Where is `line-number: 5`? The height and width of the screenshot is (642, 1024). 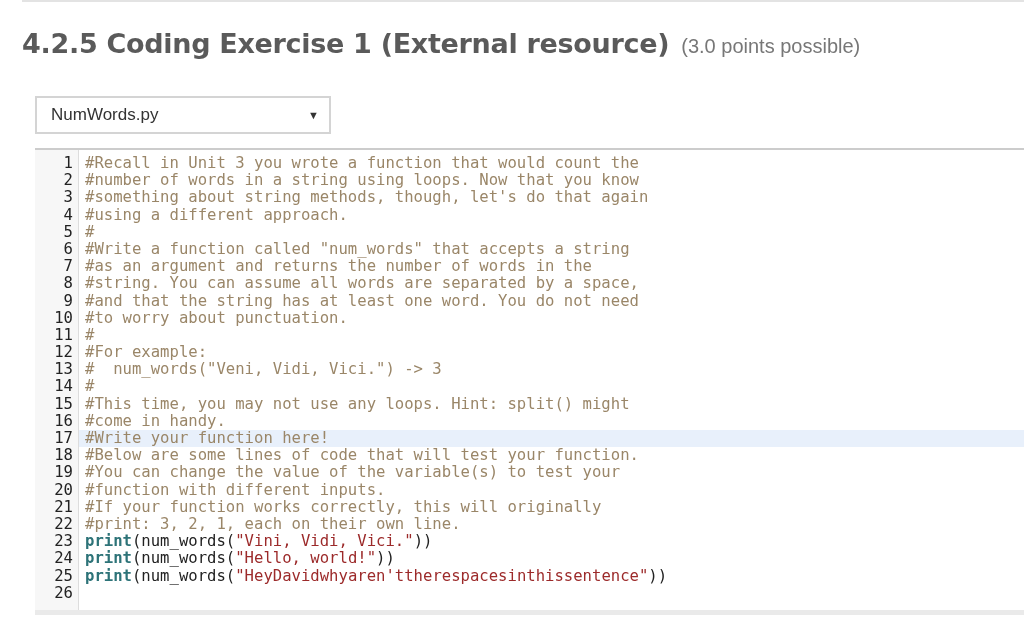
line-number: 5 is located at coordinates (68, 232).